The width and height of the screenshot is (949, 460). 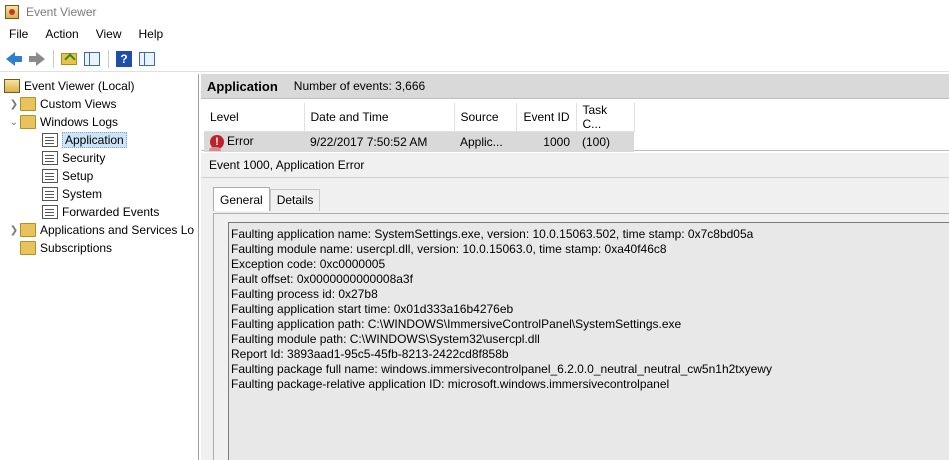 What do you see at coordinates (474, 34) in the screenshot?
I see `menu-bar: File Action View Help` at bounding box center [474, 34].